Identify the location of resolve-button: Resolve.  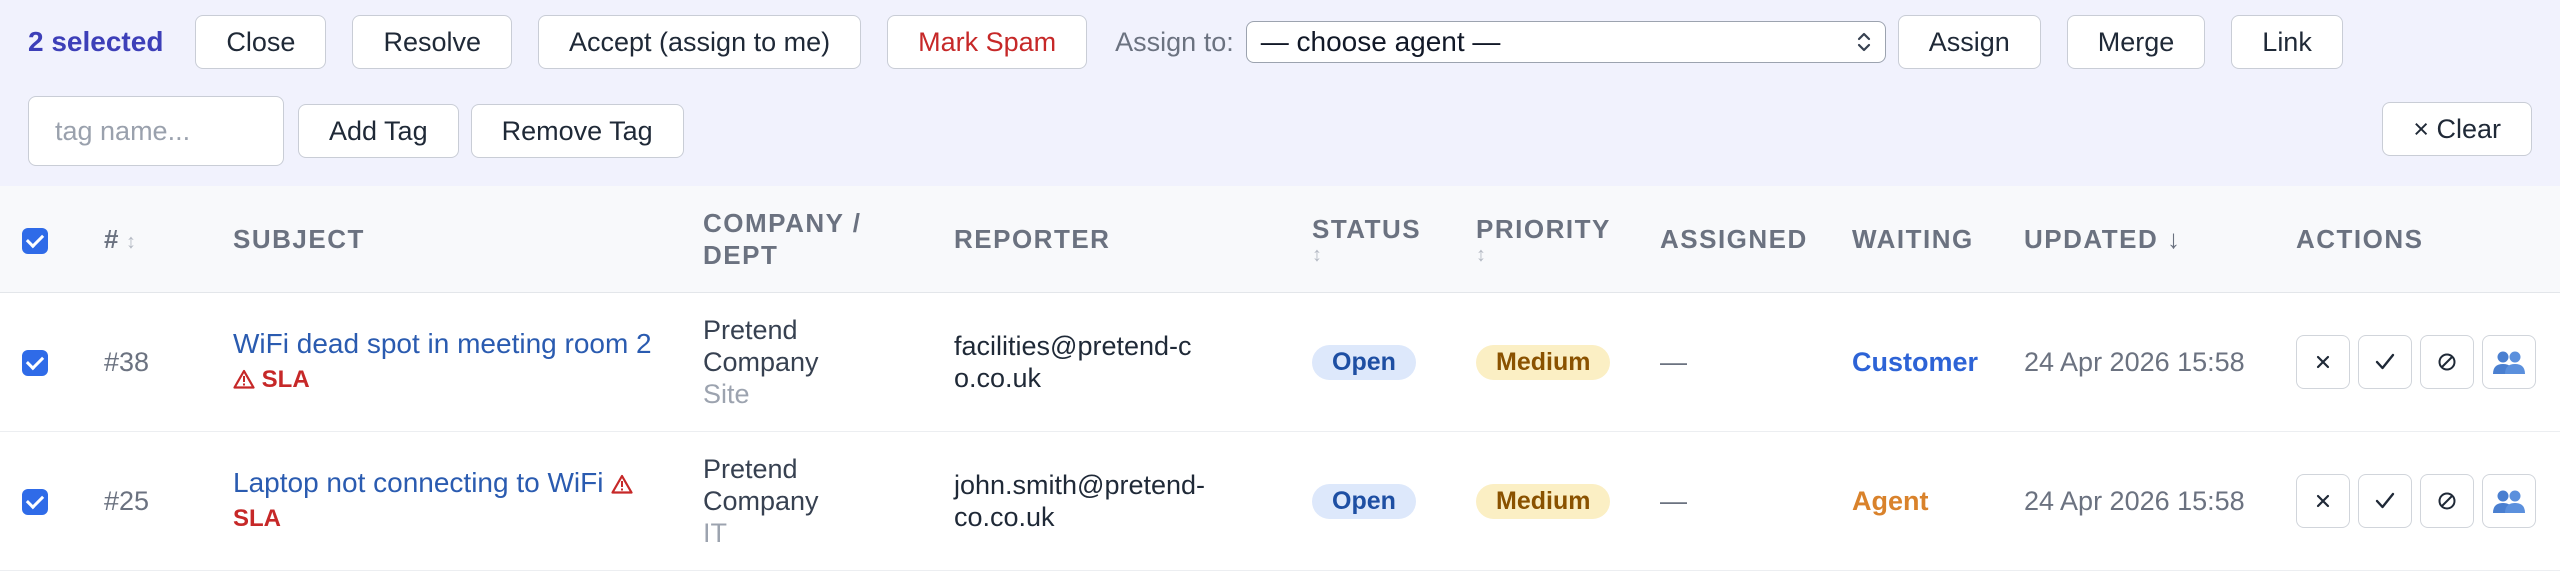
(432, 42).